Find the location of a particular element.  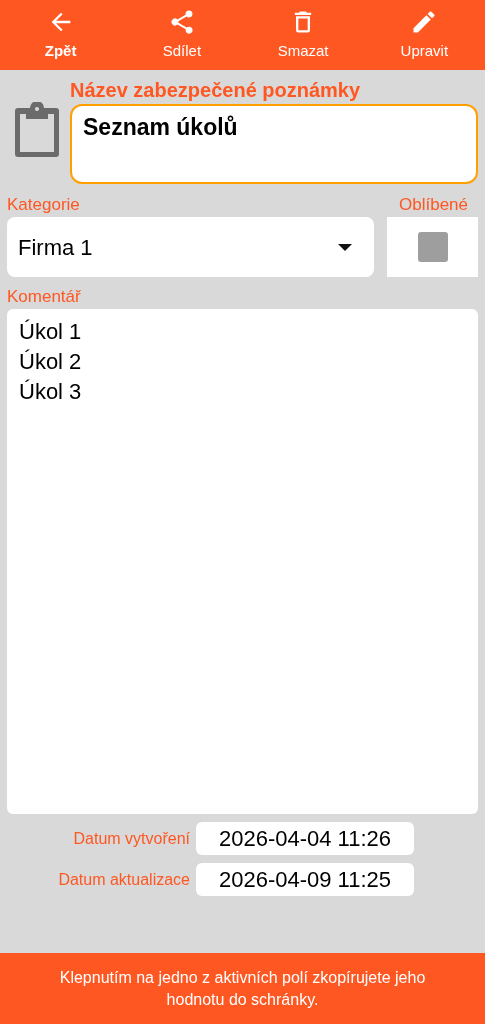

favorite-checkbox is located at coordinates (432, 247).